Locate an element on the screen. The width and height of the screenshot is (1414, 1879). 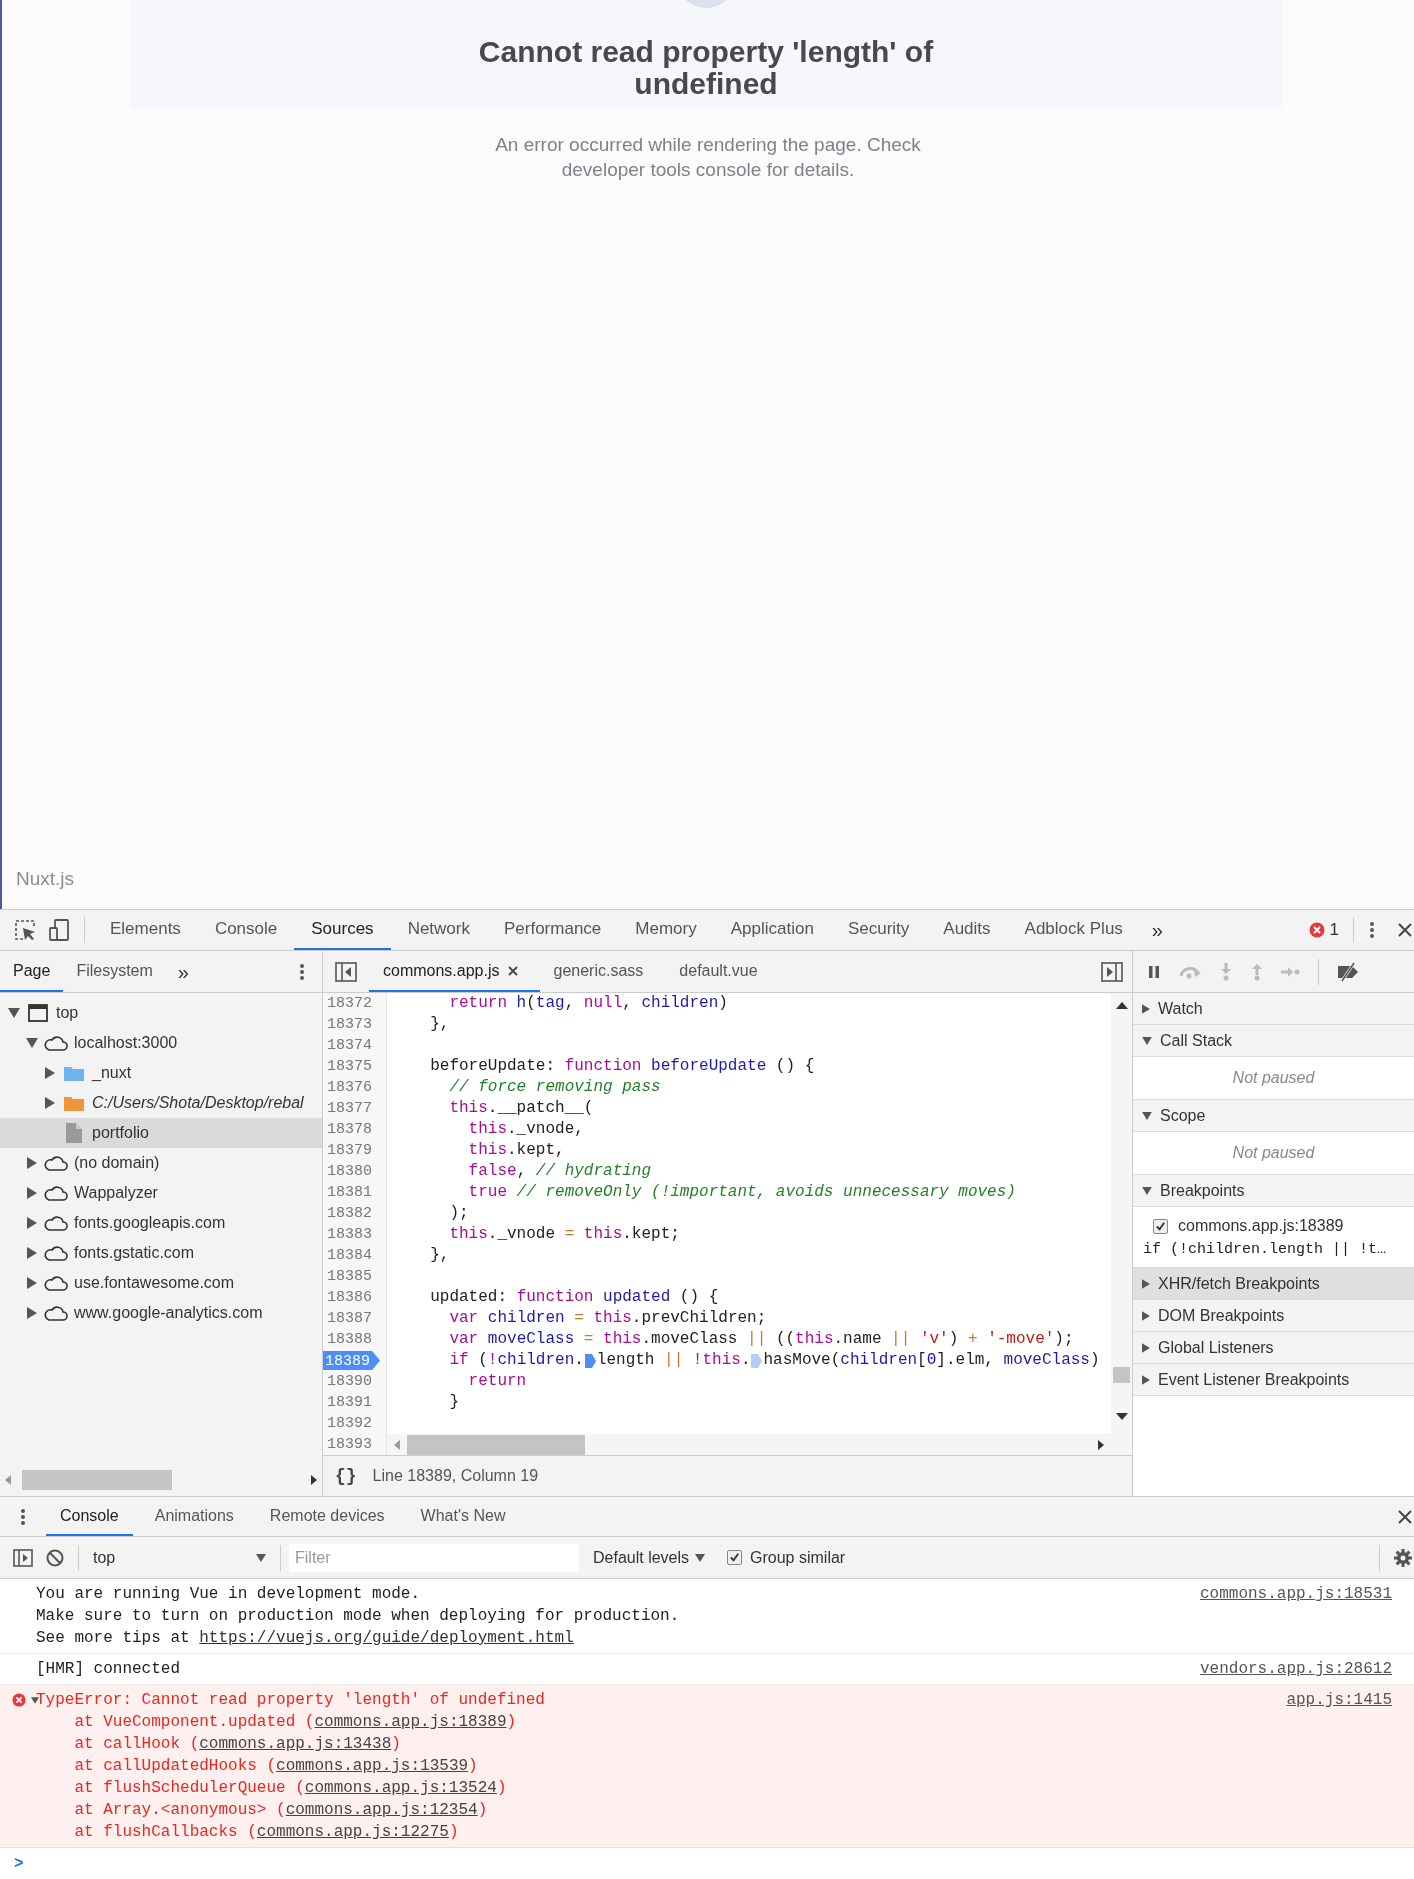
settings-icon is located at coordinates (1403, 1557).